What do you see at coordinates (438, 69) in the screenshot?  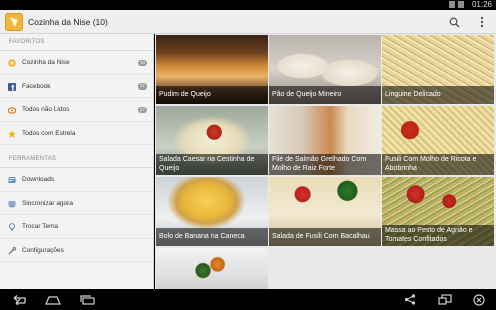 I see `article-card-linguine: Linguine Delicado` at bounding box center [438, 69].